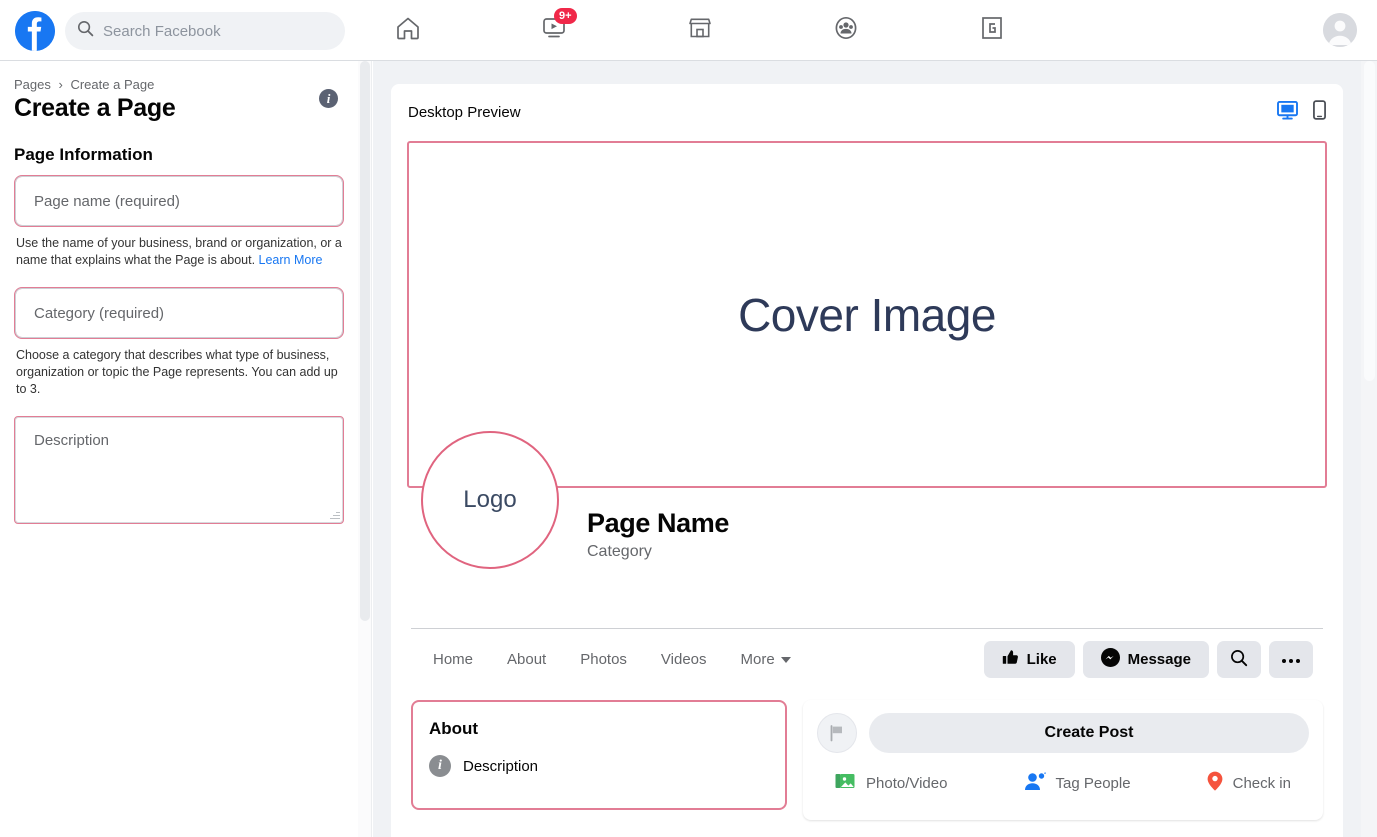 Image resolution: width=1377 pixels, height=837 pixels. What do you see at coordinates (1340, 30) in the screenshot?
I see `avatar` at bounding box center [1340, 30].